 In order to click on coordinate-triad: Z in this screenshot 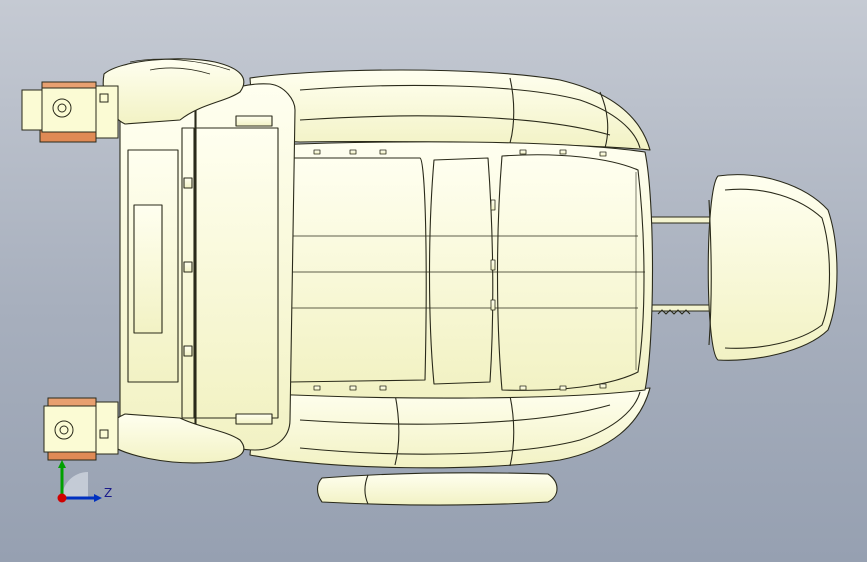, I will do `click(88, 488)`.